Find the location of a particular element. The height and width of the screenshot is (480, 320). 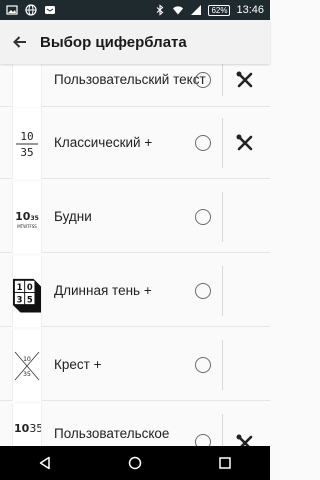

page-title: Выбор циферблата is located at coordinates (113, 42).